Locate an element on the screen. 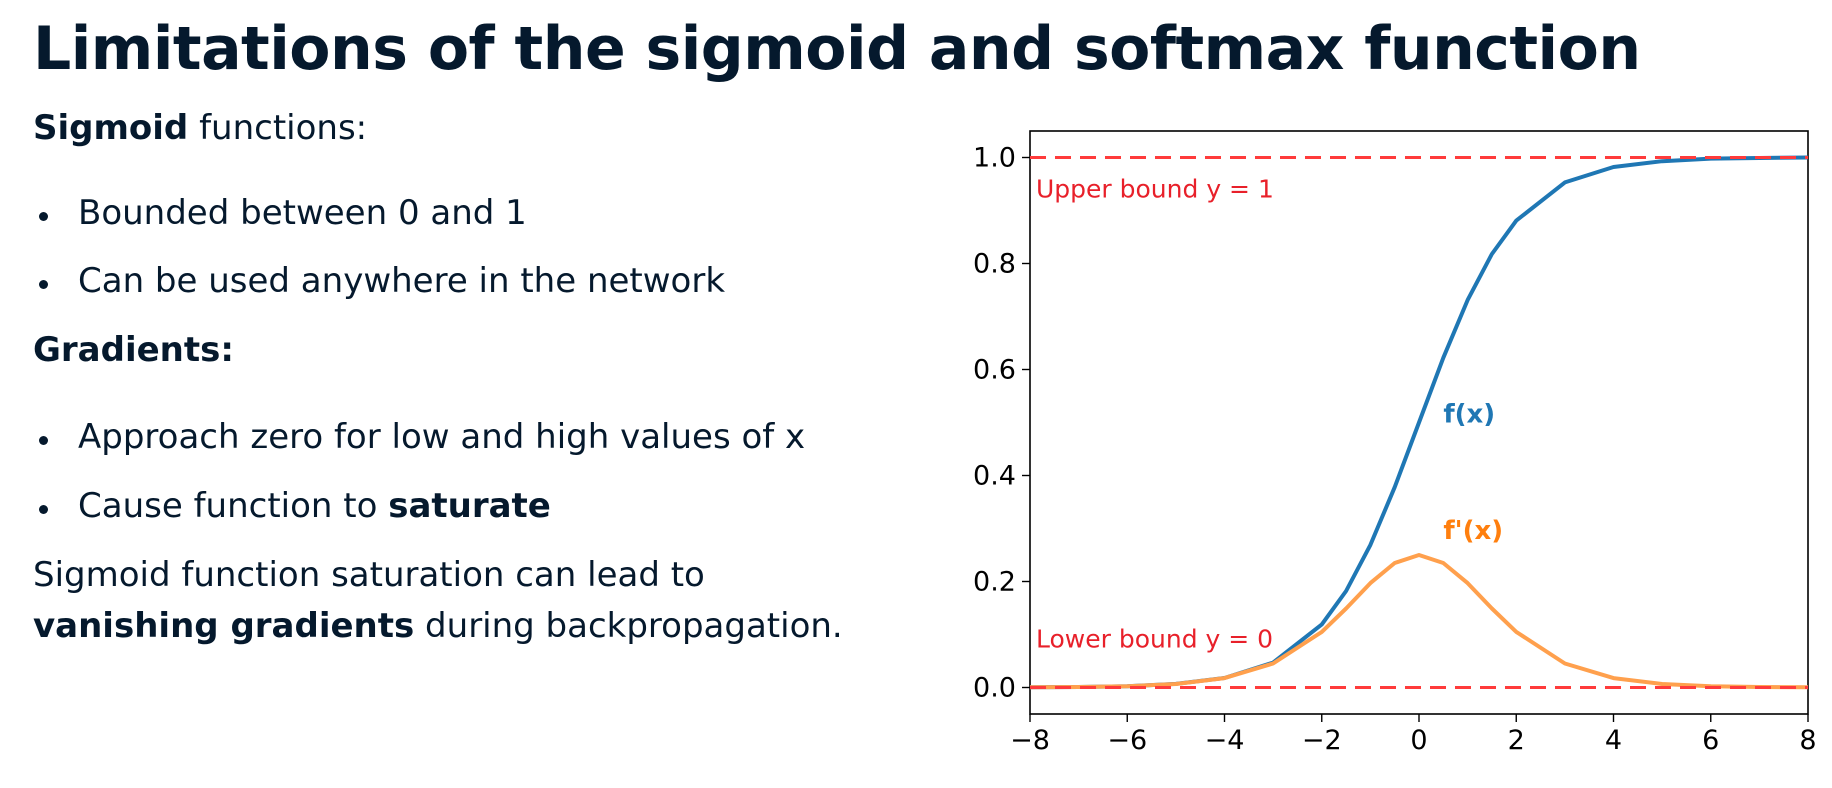  series-line is located at coordinates (1419, 621).